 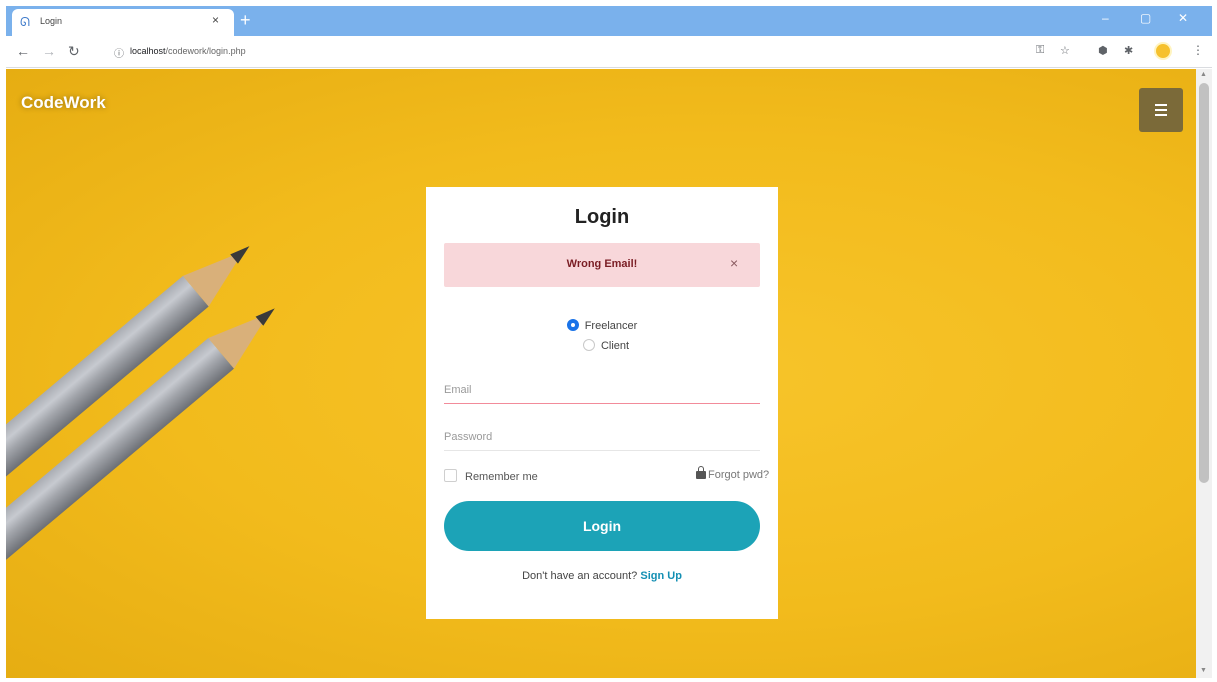 I want to click on scroll-down-icon: ▼, so click(x=1203, y=670).